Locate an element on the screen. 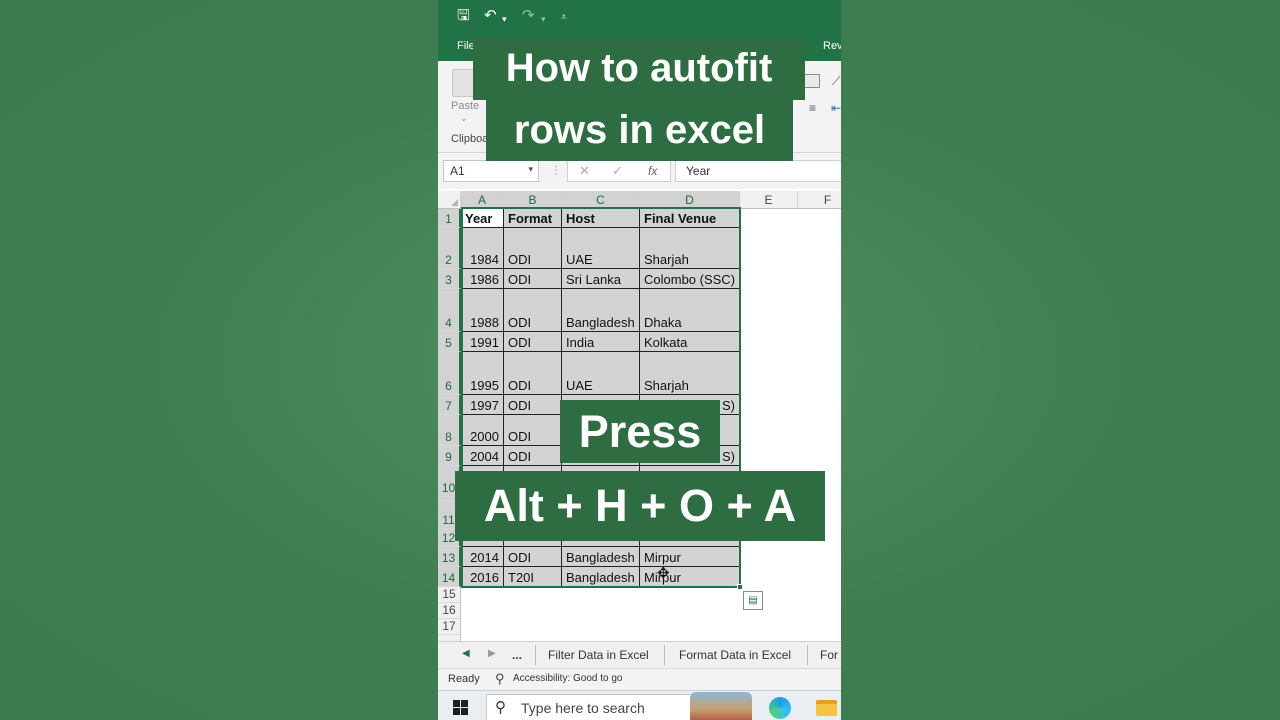  tab-format-data: Format Data in Excel is located at coordinates (735, 655).